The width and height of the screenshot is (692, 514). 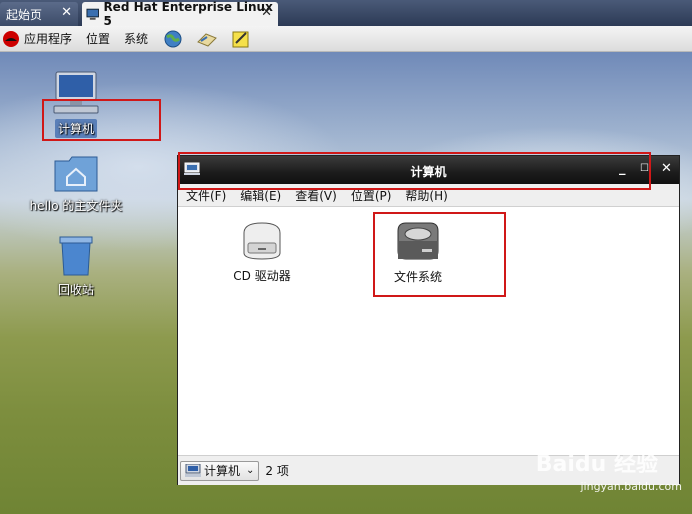 I want to click on window-titlebar: 计算机 _ ☐ ✕, so click(x=428, y=170).